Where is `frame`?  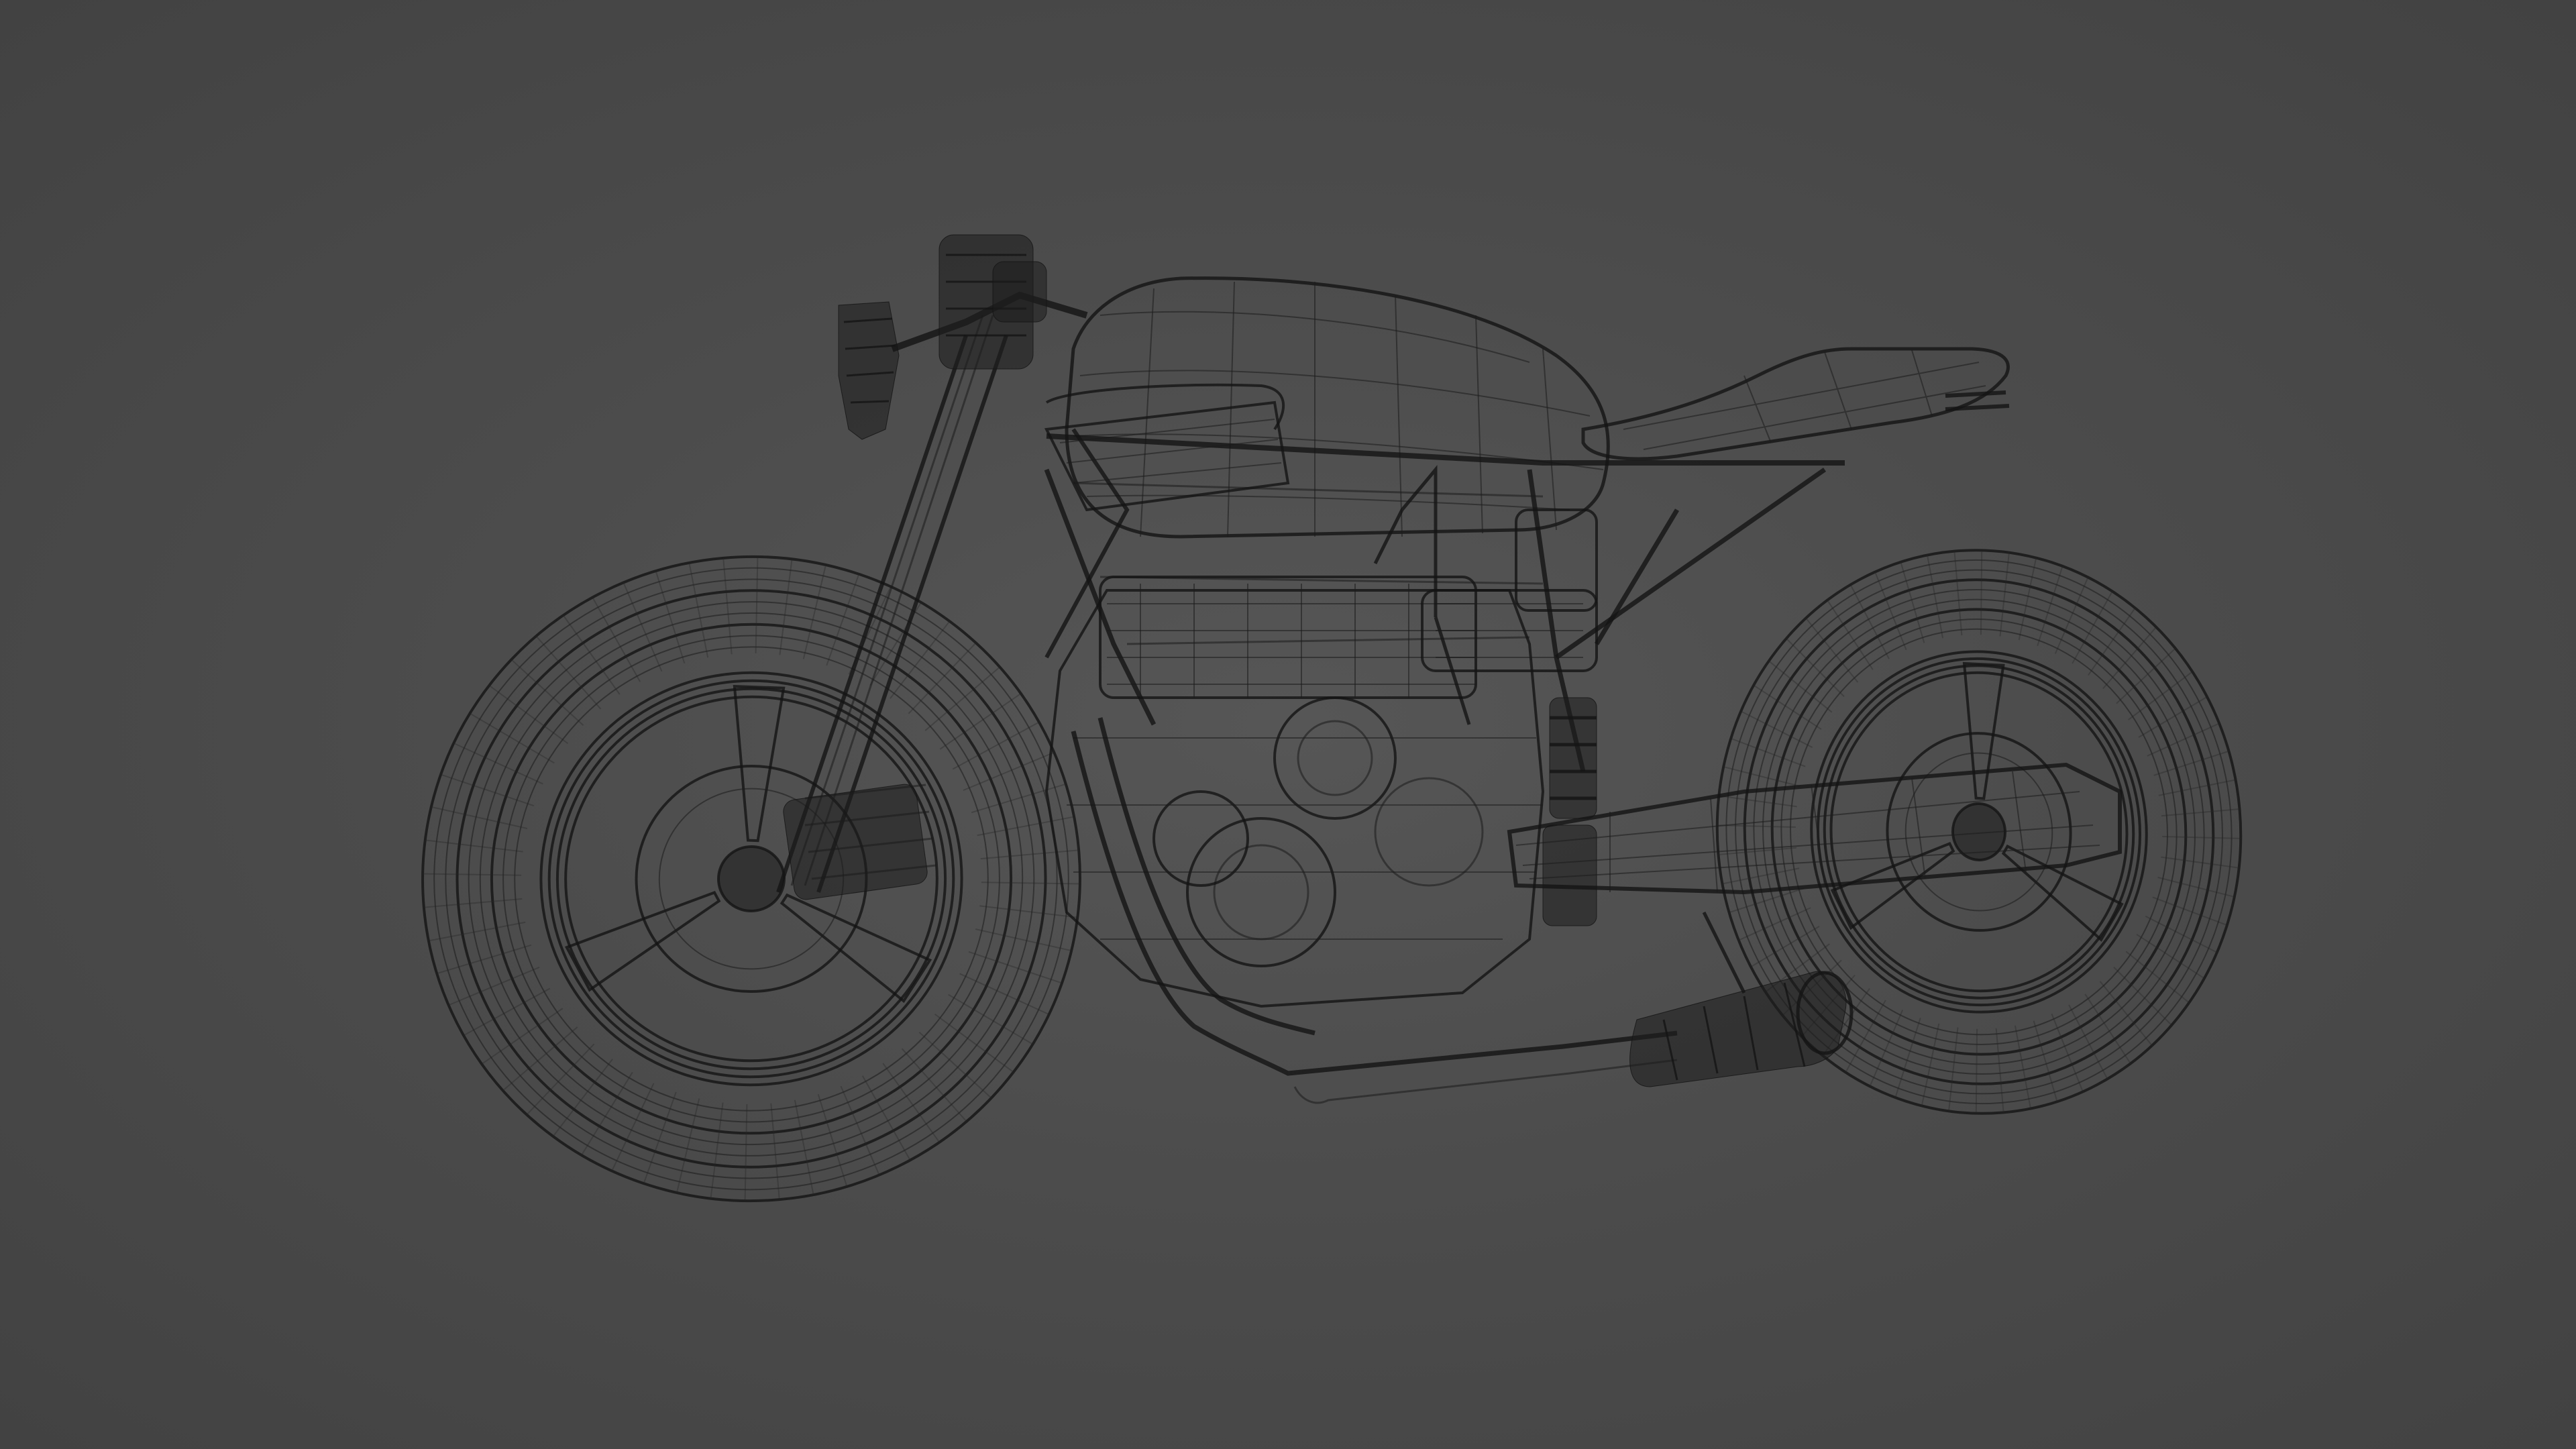 frame is located at coordinates (1444, 600).